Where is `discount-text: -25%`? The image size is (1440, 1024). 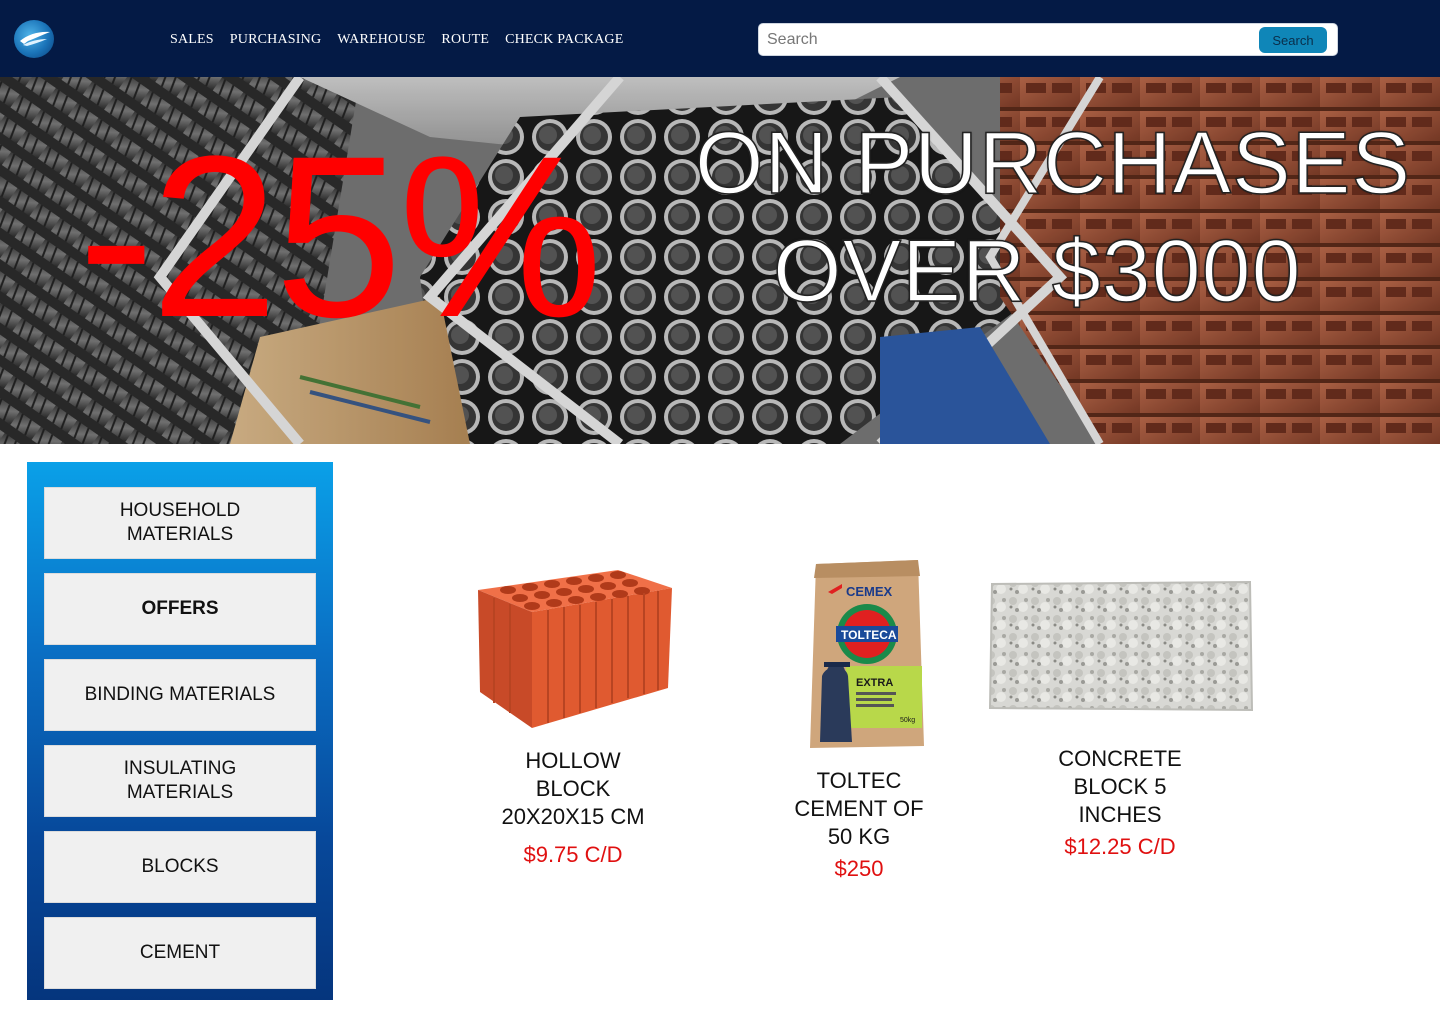 discount-text: -25% is located at coordinates (340, 236).